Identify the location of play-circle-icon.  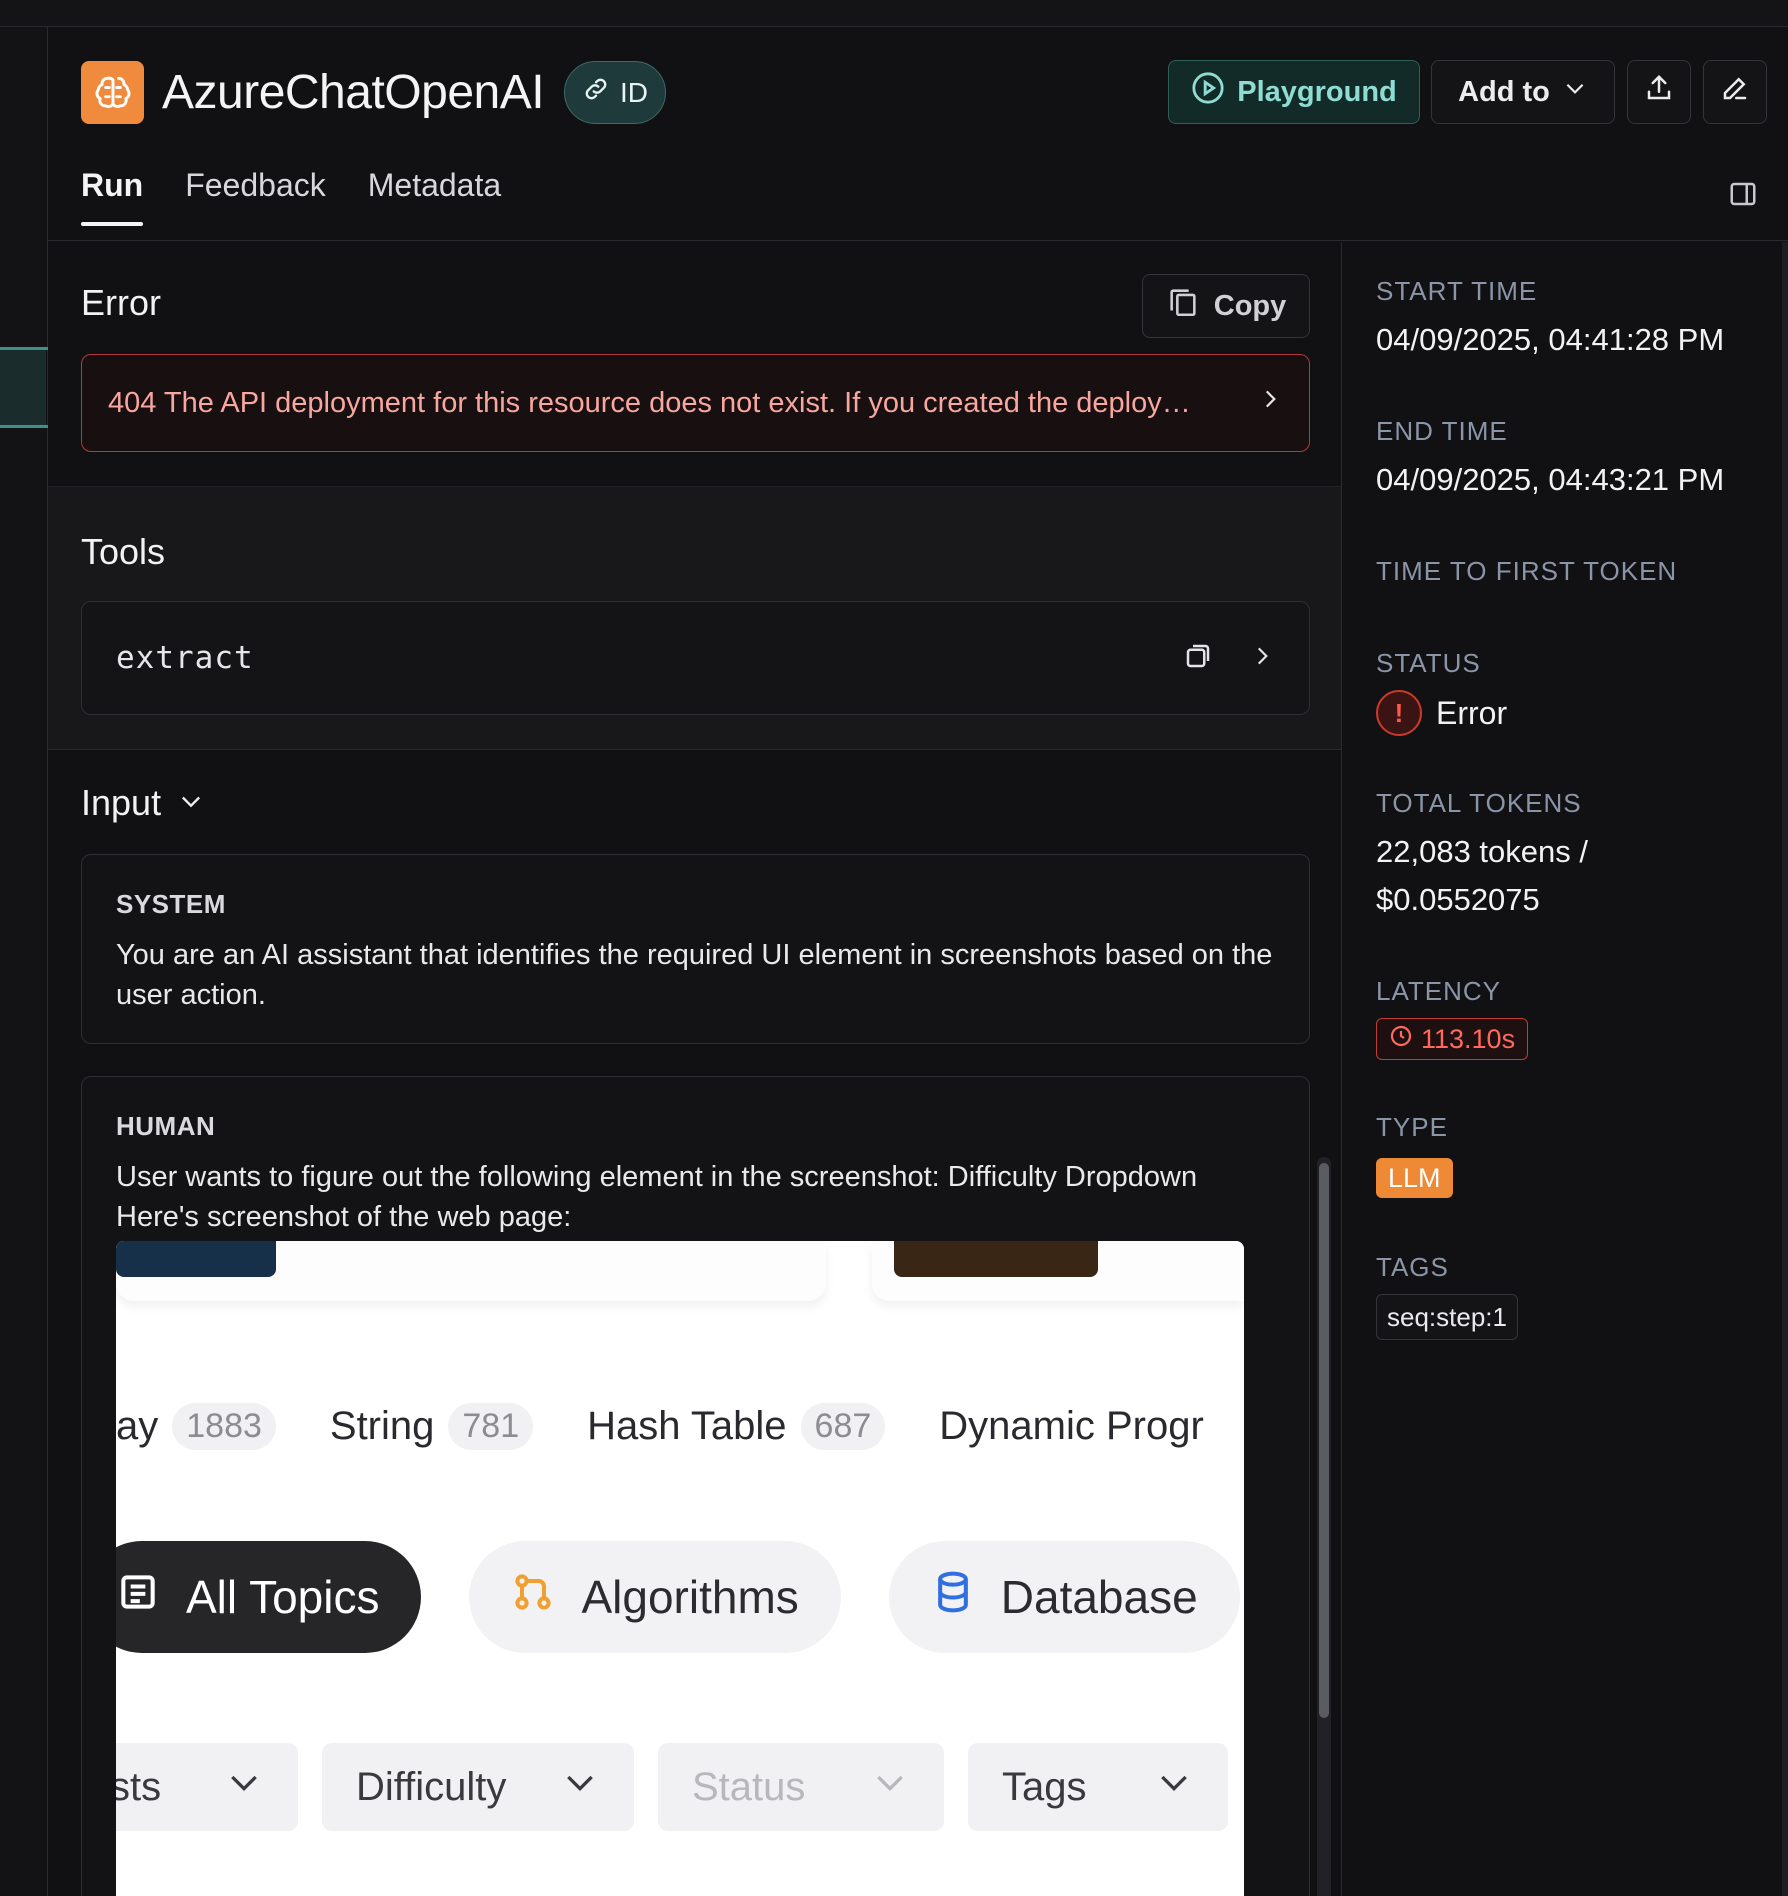
(1208, 92).